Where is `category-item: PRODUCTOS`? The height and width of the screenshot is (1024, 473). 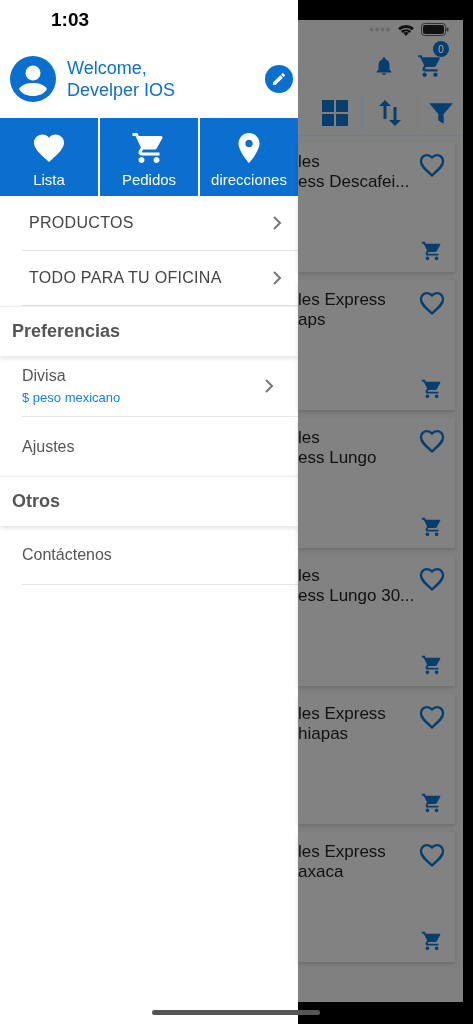 category-item: PRODUCTOS is located at coordinates (78, 223).